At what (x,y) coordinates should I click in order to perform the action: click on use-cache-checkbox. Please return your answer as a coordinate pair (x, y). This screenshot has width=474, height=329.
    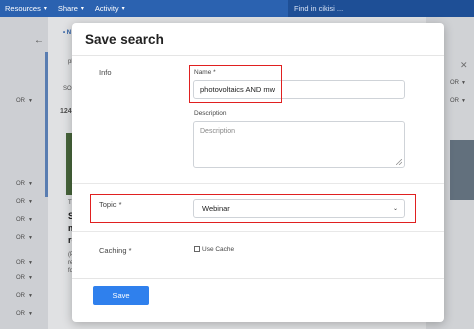
    Looking at the image, I should click on (197, 249).